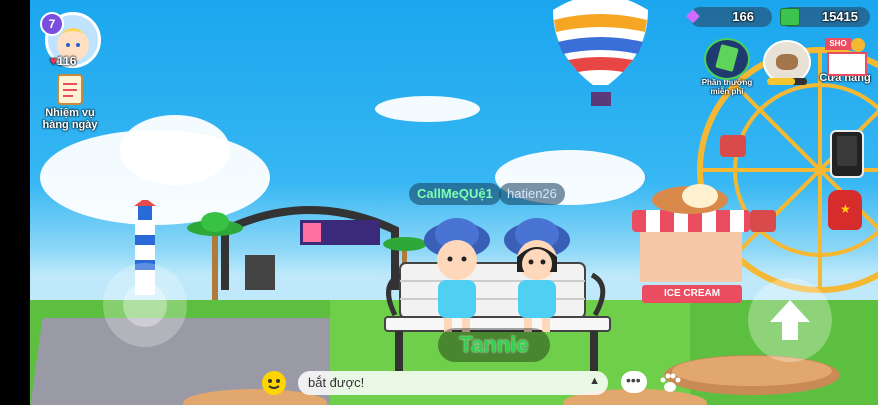 This screenshot has width=878, height=405. I want to click on palm-tree, so click(215, 256).